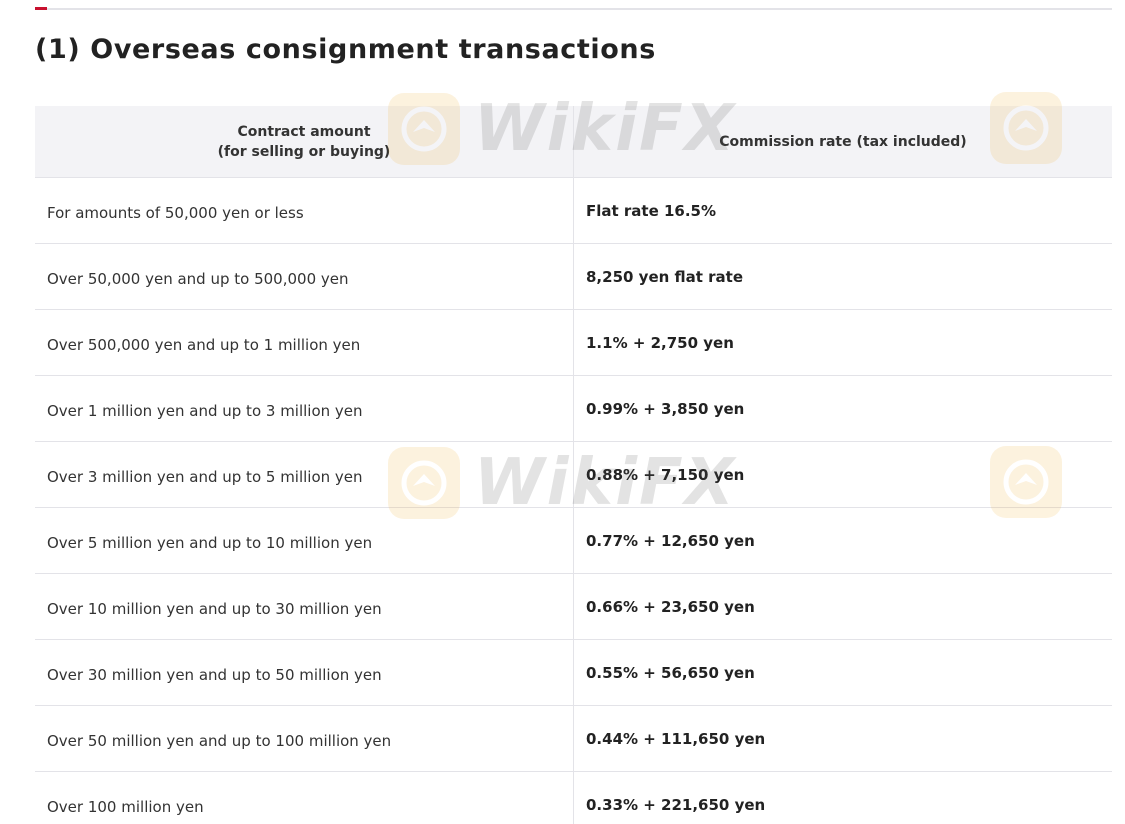  What do you see at coordinates (842, 540) in the screenshot?
I see `rate-cell: 0.77% + 12,650 yen` at bounding box center [842, 540].